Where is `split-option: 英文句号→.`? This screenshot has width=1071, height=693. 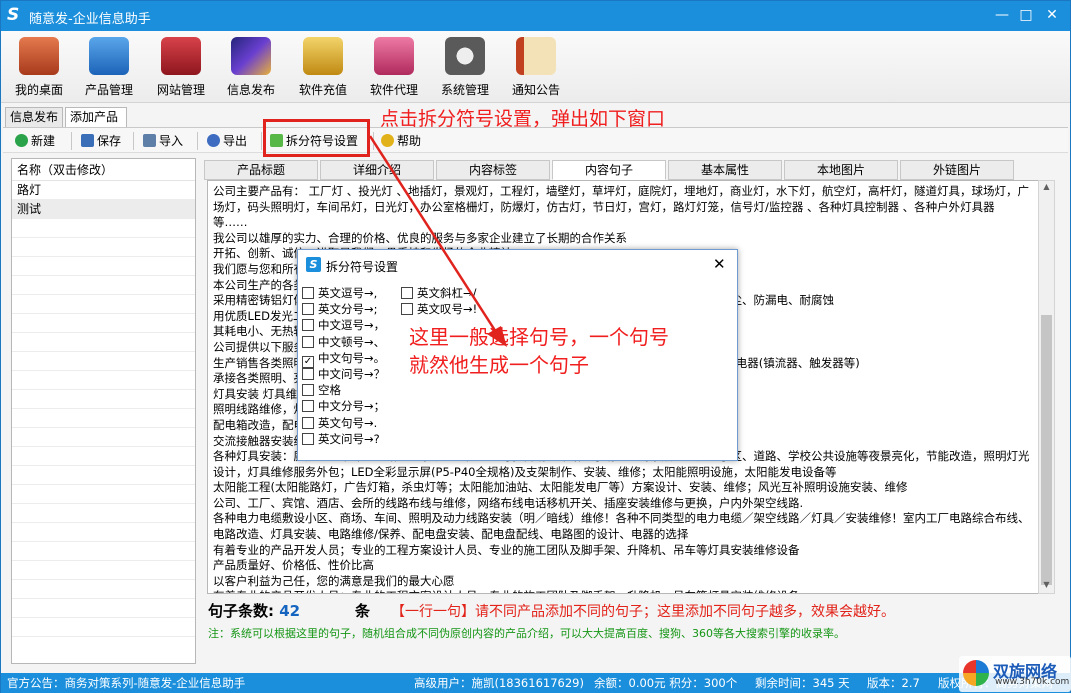
split-option: 英文句号→. is located at coordinates (339, 423).